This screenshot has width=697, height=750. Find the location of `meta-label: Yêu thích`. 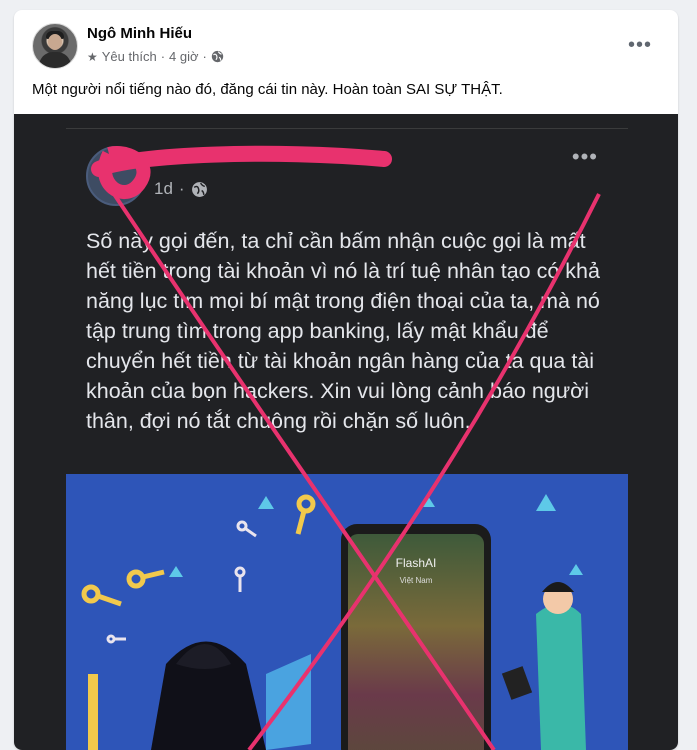

meta-label: Yêu thích is located at coordinates (129, 56).